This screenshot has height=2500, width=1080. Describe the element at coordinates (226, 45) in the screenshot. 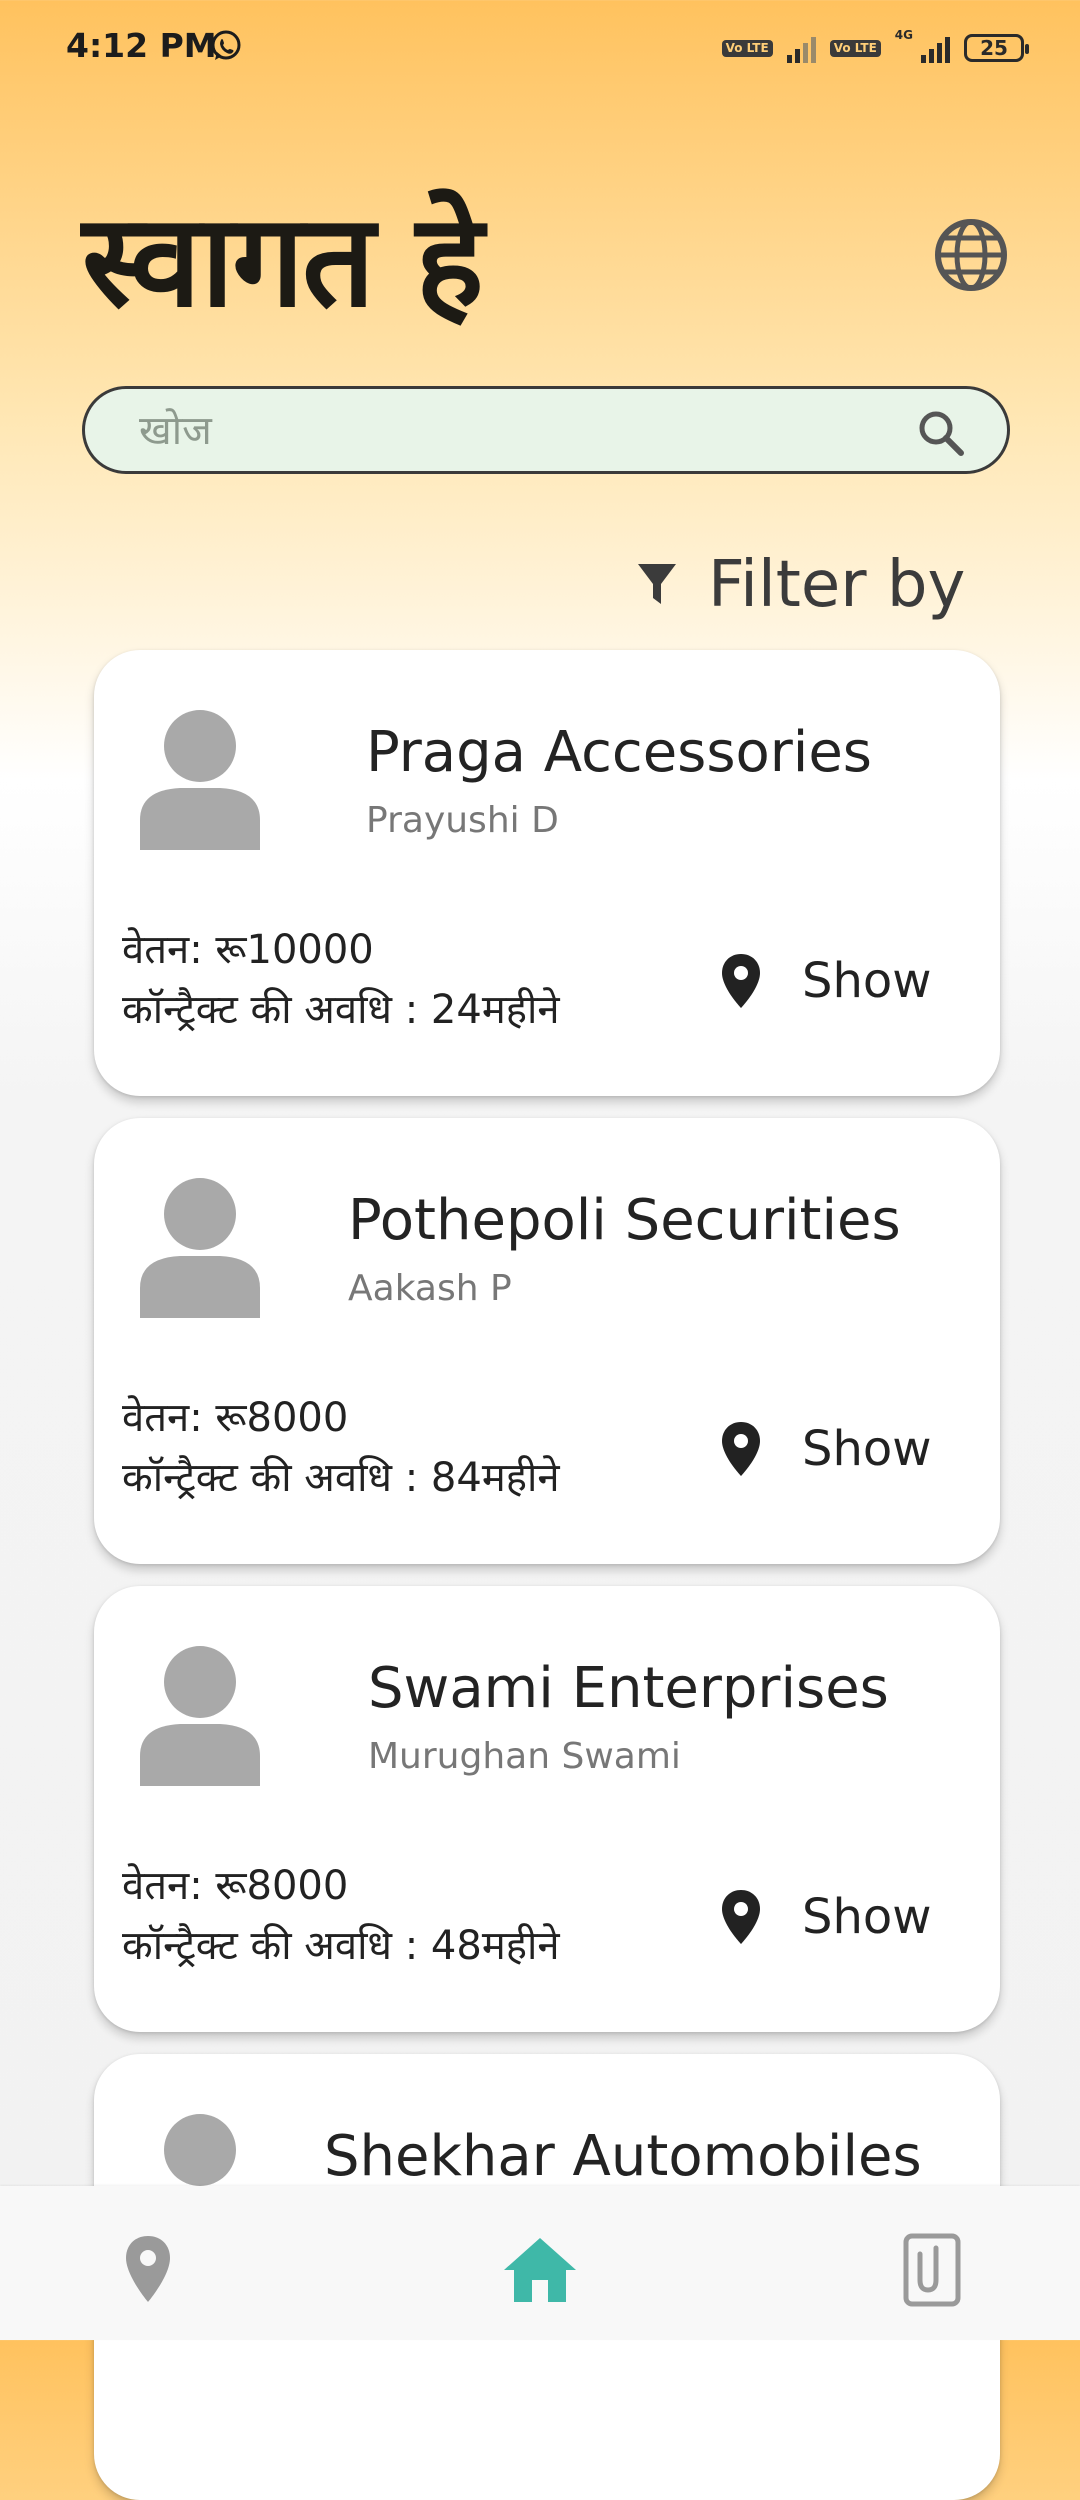

I see `whatsapp-icon` at that location.